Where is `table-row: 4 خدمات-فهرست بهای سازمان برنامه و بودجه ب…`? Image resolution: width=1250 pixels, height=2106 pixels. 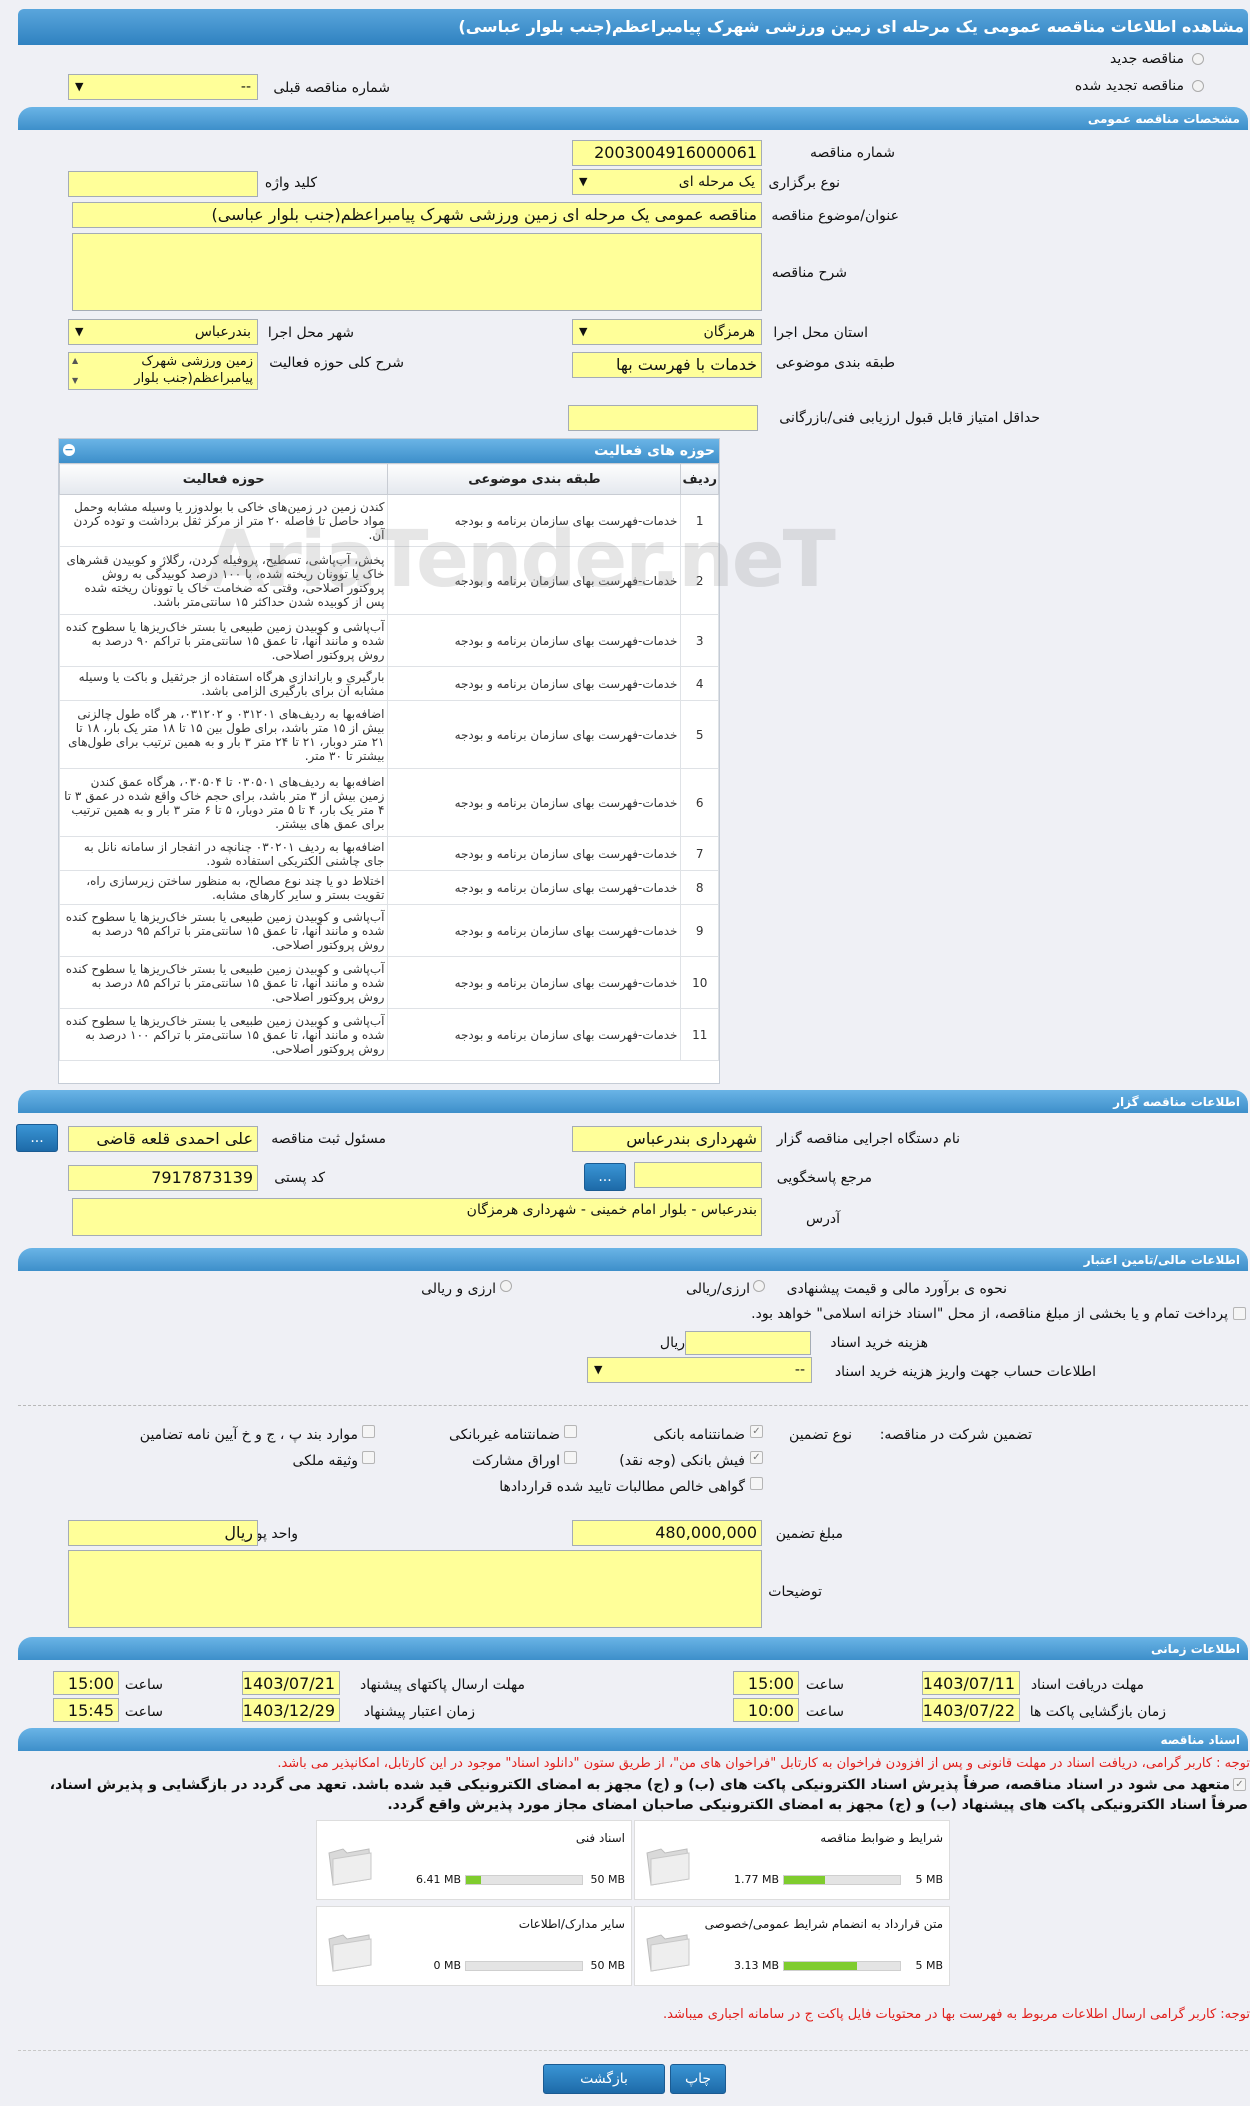 table-row: 4 خدمات-فهرست بهای سازمان برنامه و بودجه ب… is located at coordinates (388, 683).